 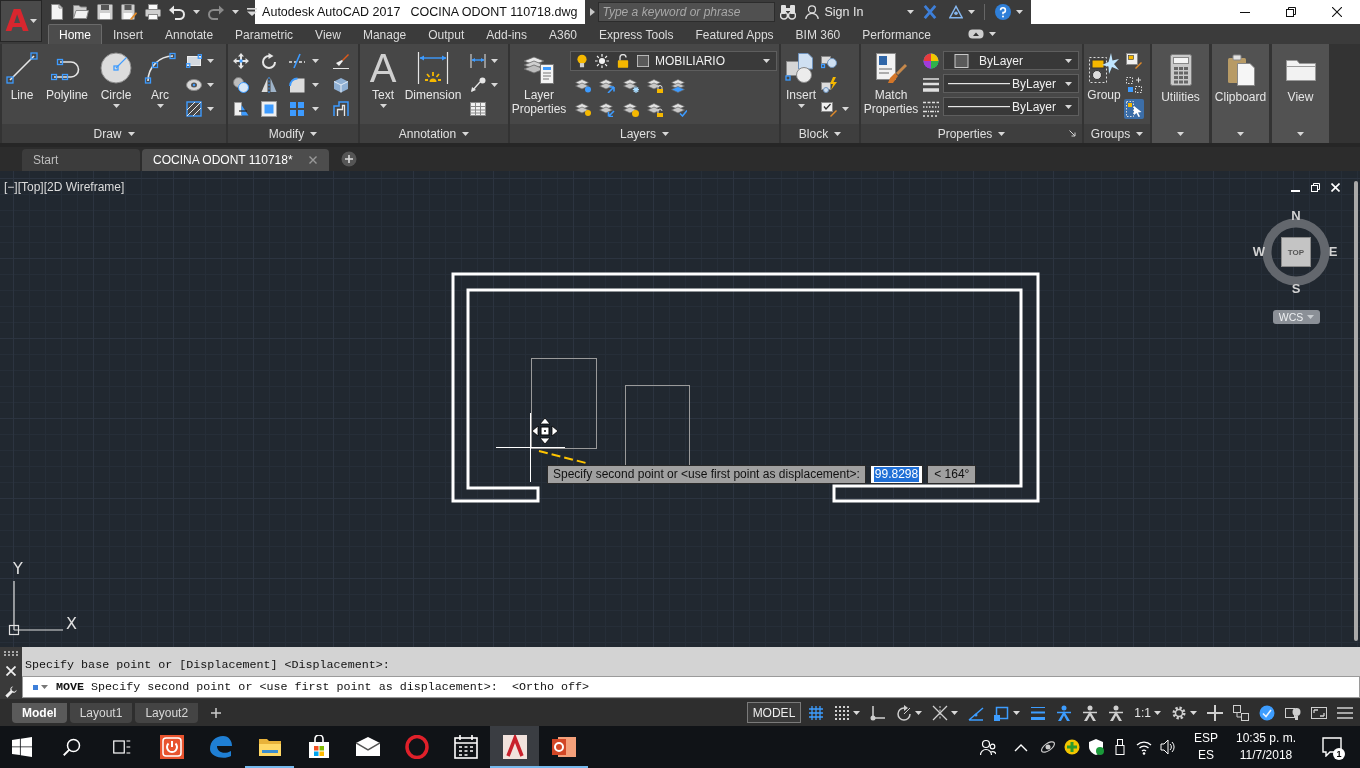 What do you see at coordinates (896, 474) in the screenshot?
I see `distance-input: 99.8298` at bounding box center [896, 474].